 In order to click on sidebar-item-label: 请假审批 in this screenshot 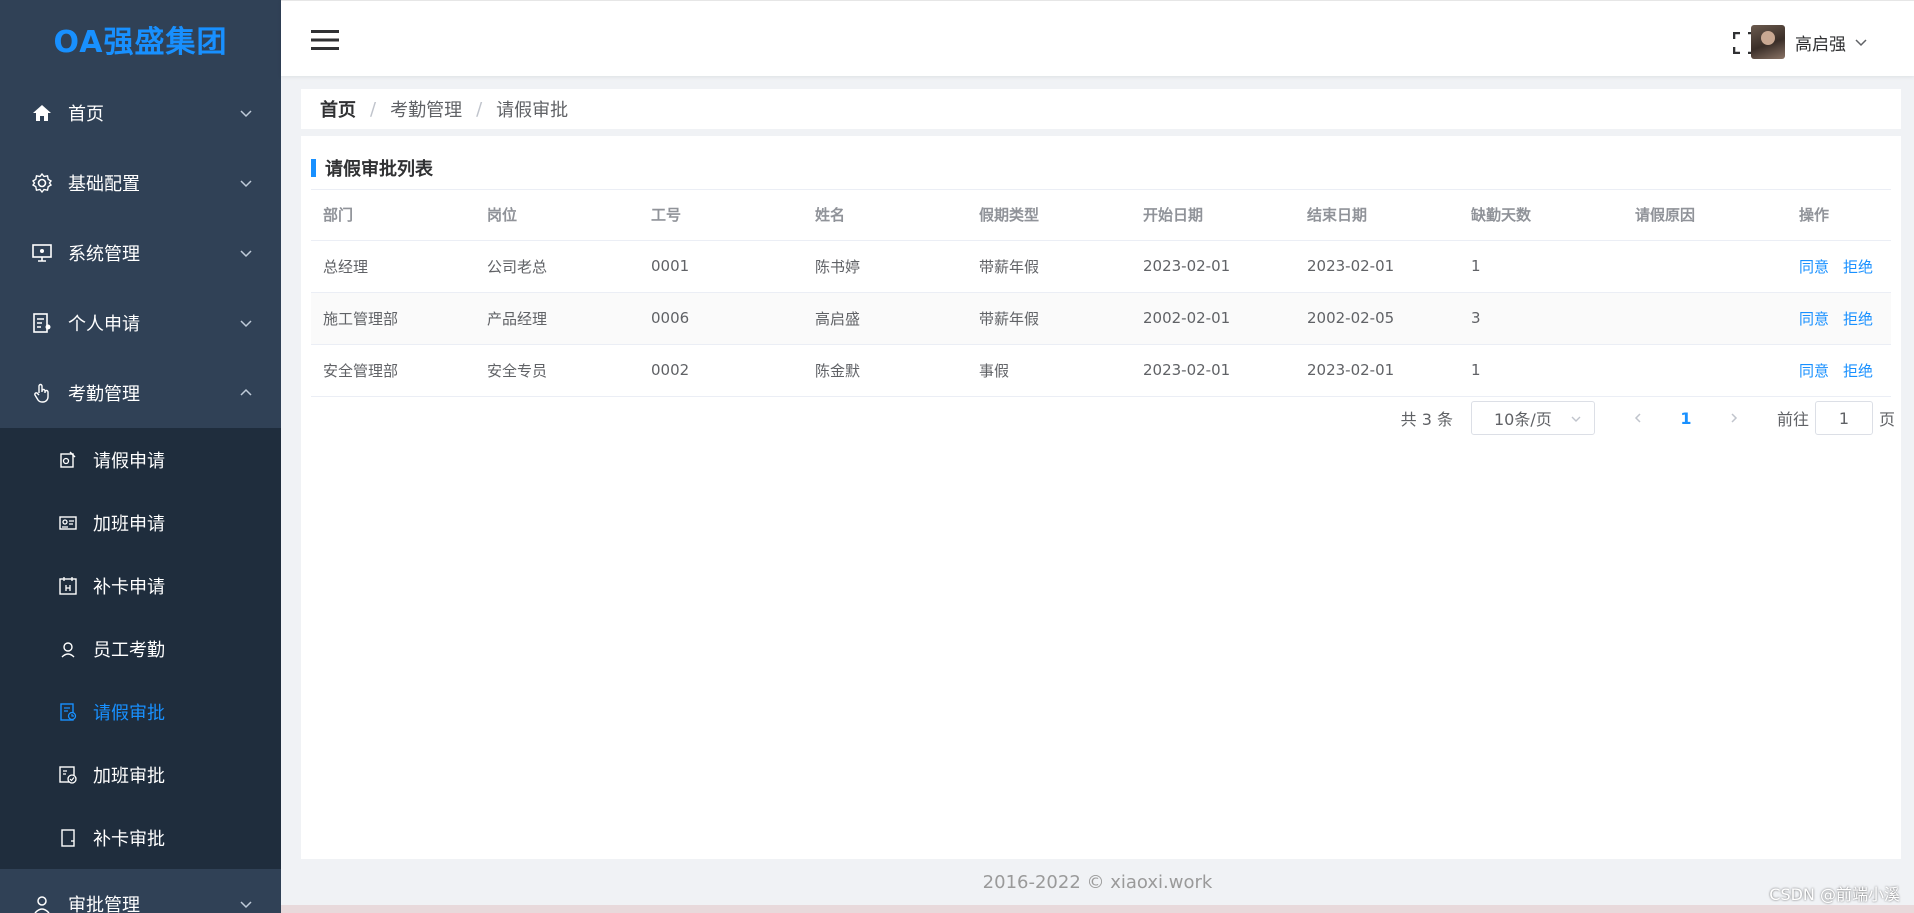, I will do `click(129, 713)`.